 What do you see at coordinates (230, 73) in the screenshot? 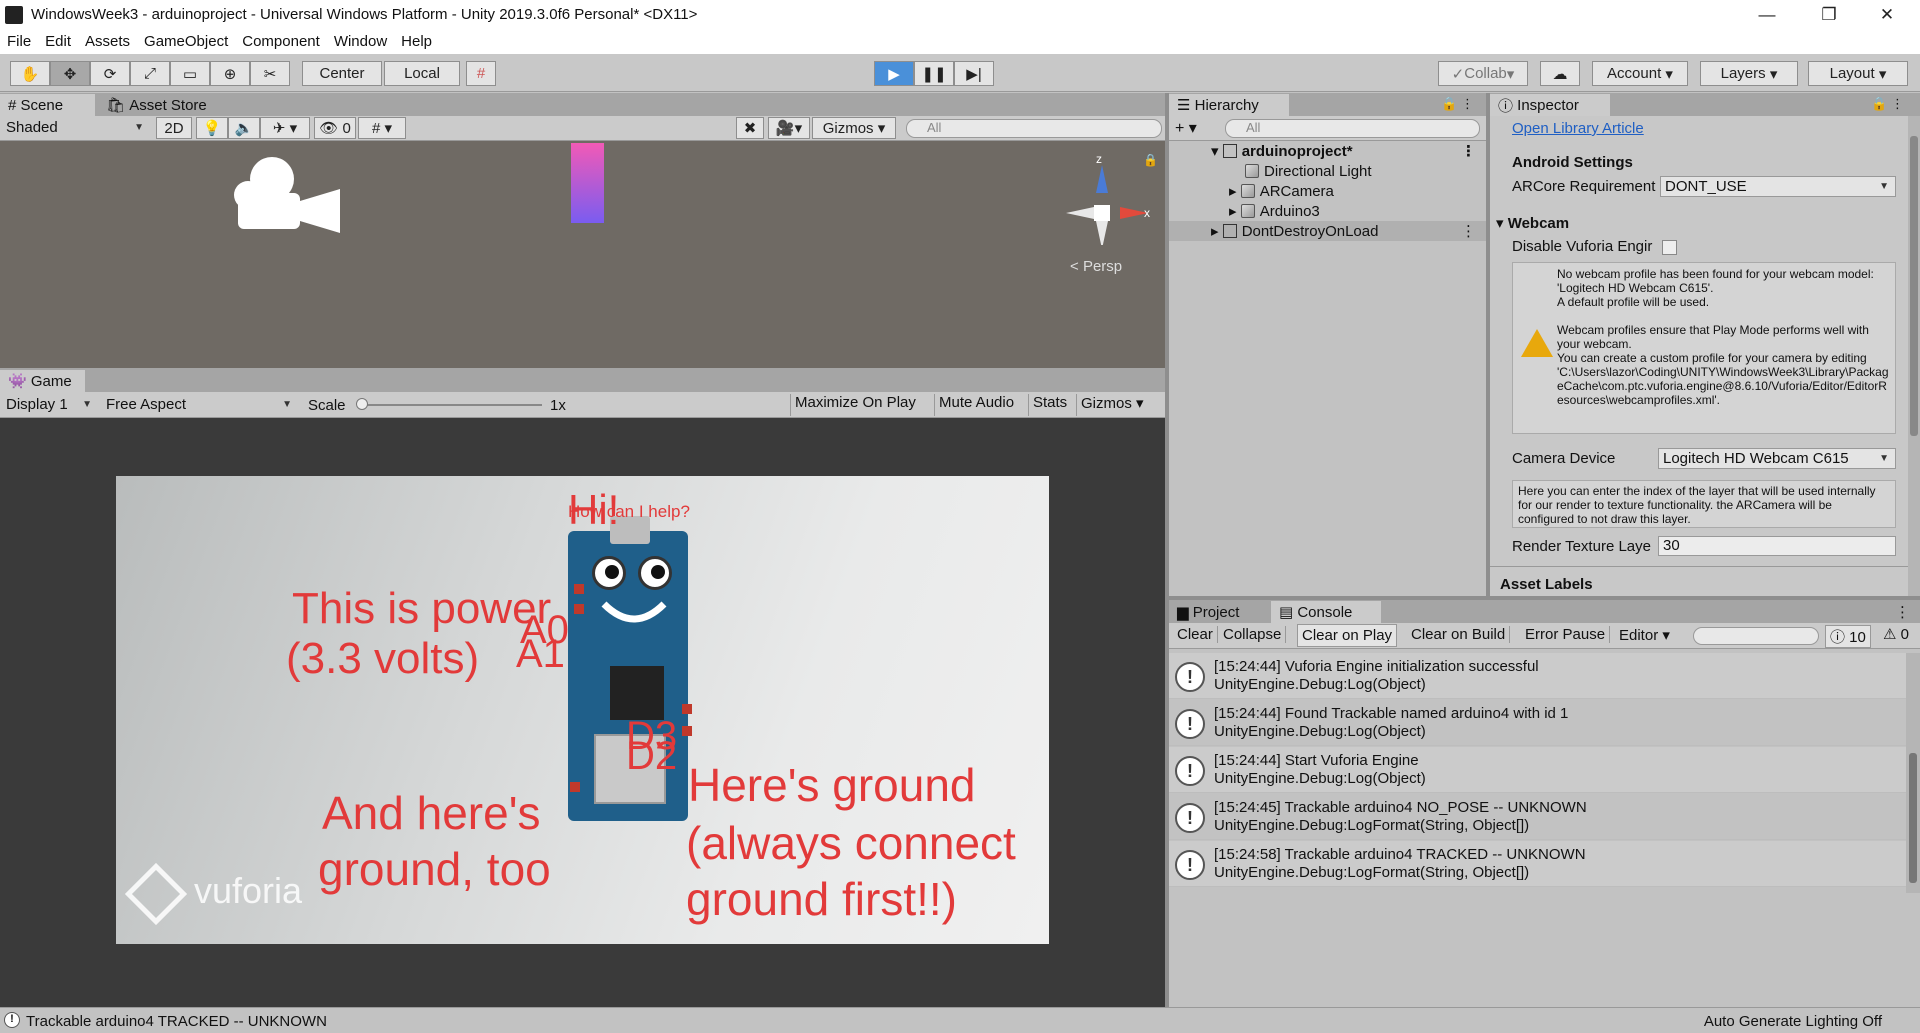
I see `transform-tool-icon: ⊕` at bounding box center [230, 73].